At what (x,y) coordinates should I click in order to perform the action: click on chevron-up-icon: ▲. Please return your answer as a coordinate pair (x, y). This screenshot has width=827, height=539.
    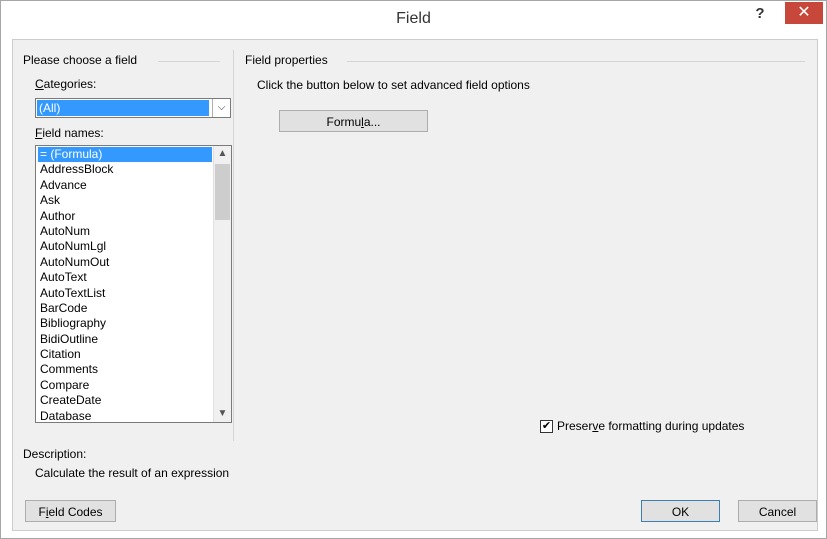
    Looking at the image, I should click on (222, 154).